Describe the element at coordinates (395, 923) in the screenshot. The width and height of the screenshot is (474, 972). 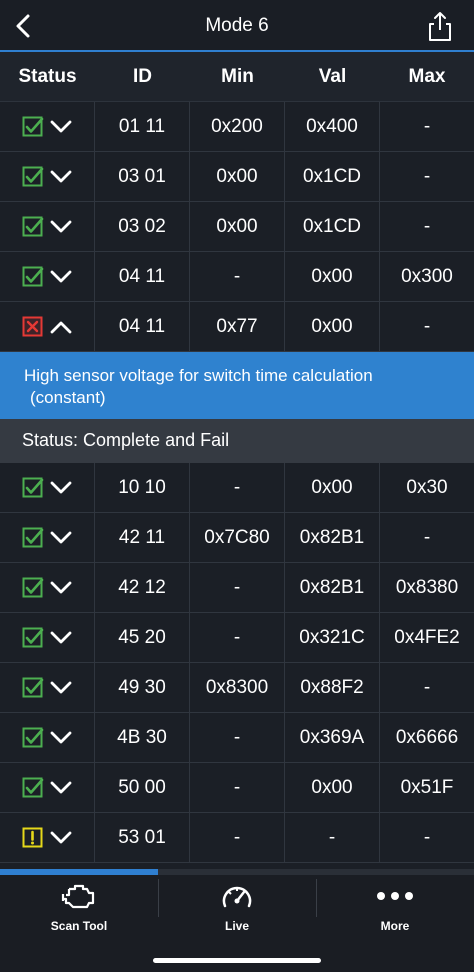
I see `tab-more: More` at that location.